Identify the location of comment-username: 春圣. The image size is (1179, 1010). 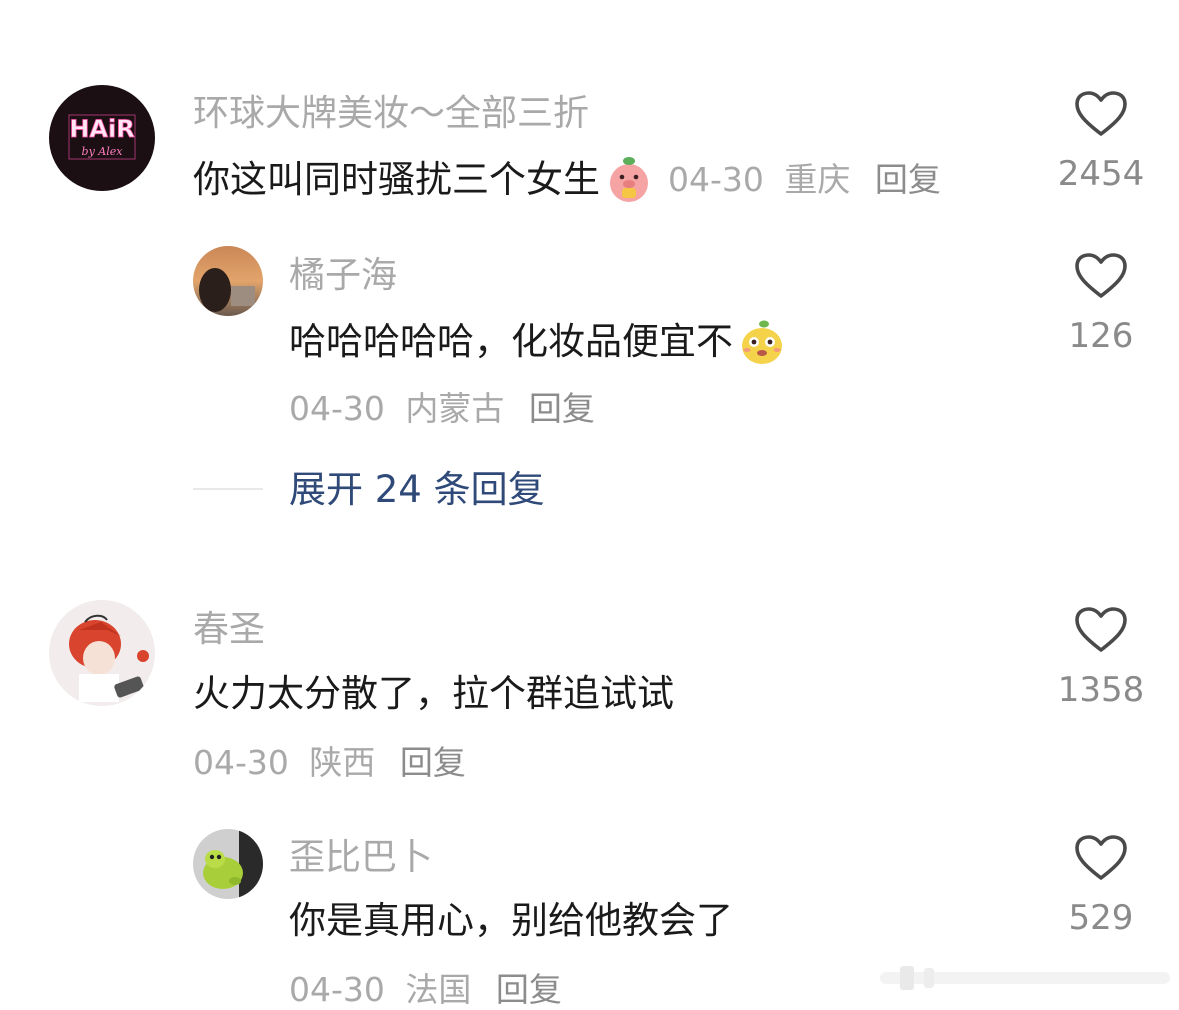
(229, 630).